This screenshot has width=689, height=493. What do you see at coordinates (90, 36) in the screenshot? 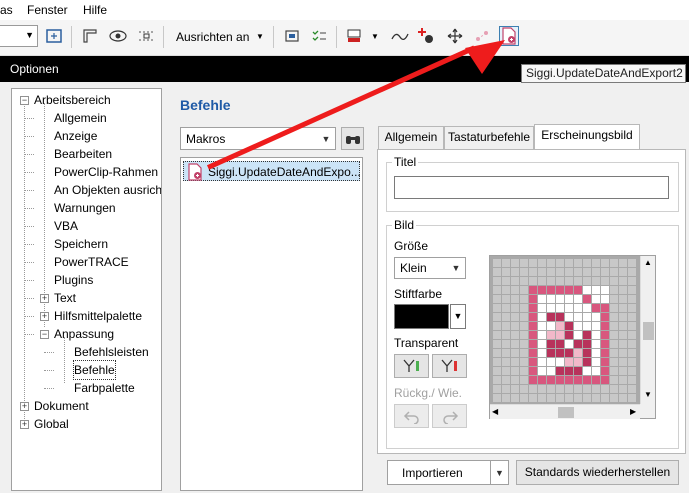
I see `rulers-icon` at bounding box center [90, 36].